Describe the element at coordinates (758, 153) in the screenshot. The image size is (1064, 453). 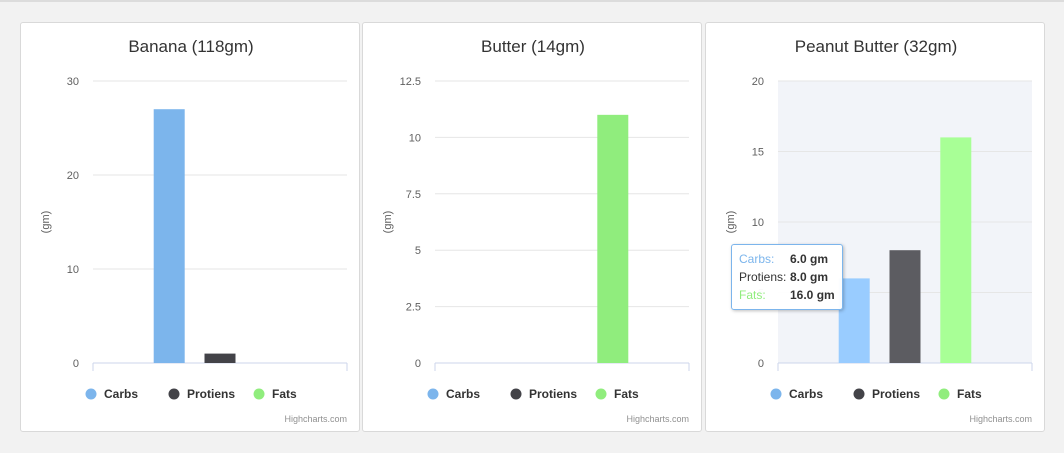
I see `y-tick-label: 15` at that location.